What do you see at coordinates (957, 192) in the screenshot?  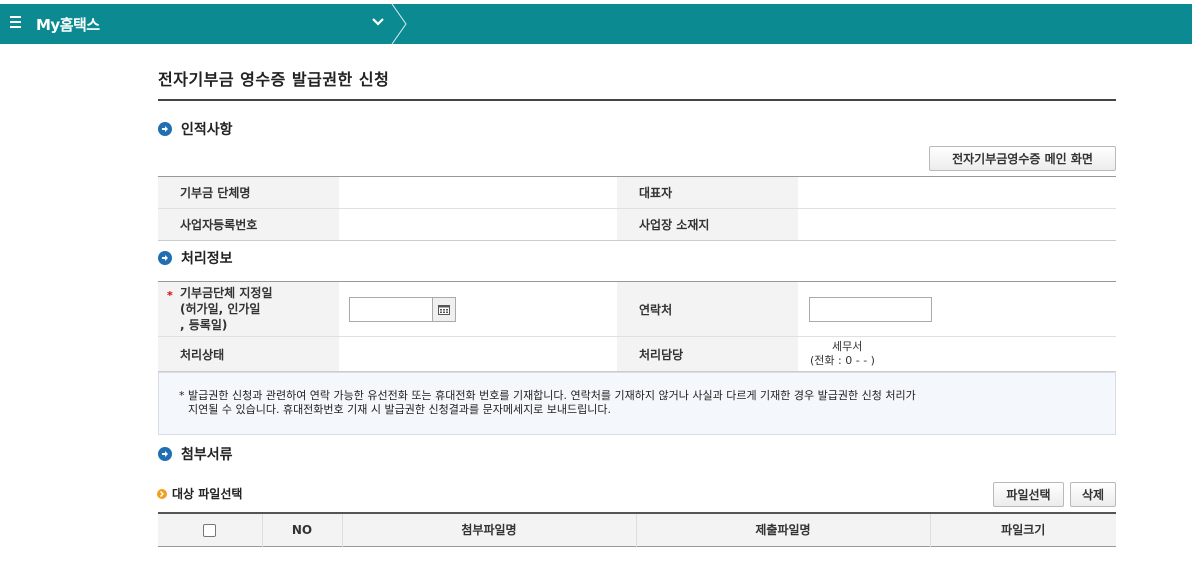 I see `representative-value` at bounding box center [957, 192].